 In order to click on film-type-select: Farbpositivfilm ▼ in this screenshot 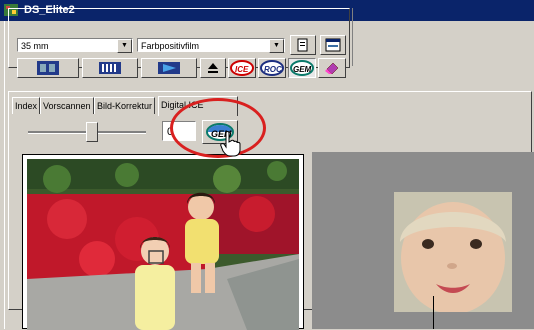, I will do `click(211, 45)`.